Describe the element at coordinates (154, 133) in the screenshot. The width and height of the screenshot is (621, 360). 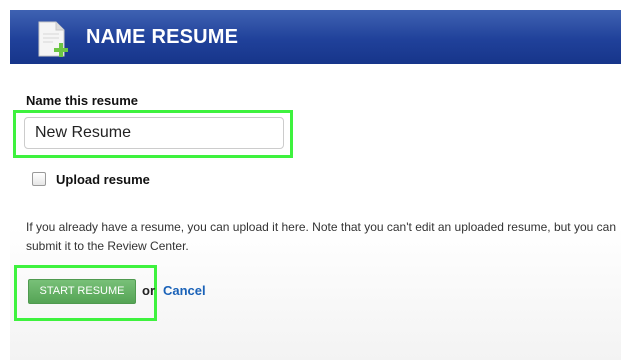
I see `resume-name-input` at that location.